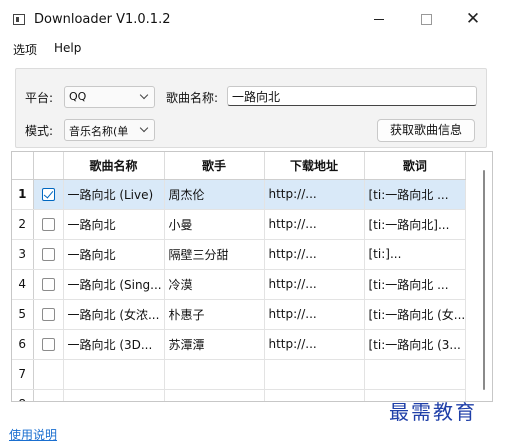  Describe the element at coordinates (114, 194) in the screenshot. I see `cell-song: 一路向北 (Live)` at that location.